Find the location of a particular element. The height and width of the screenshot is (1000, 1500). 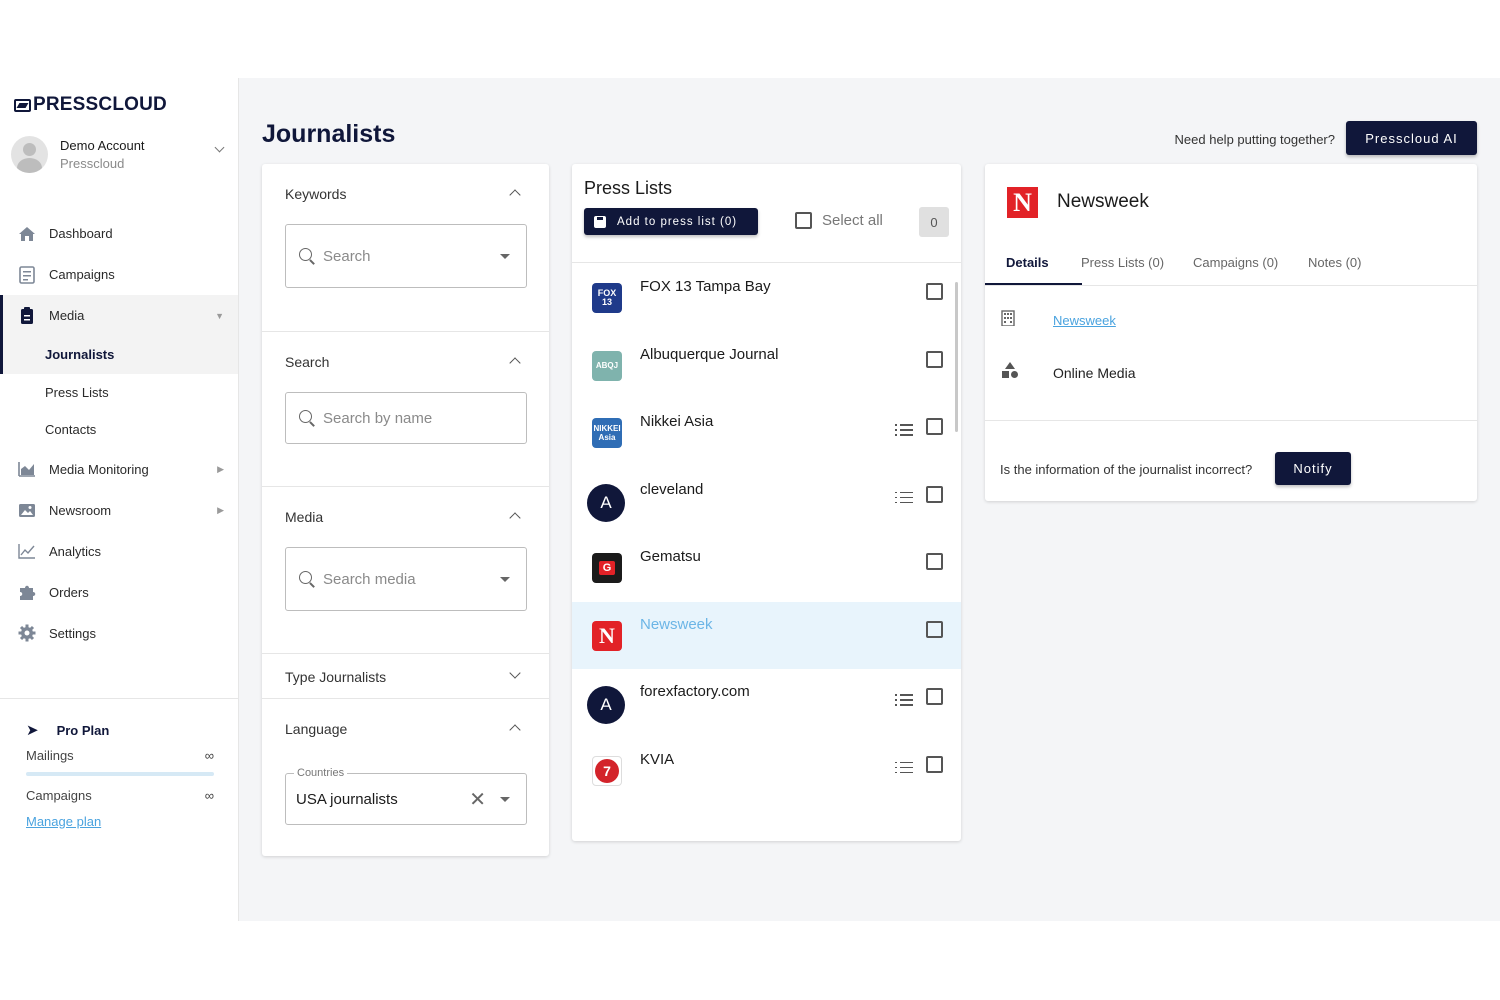

countries-select: Countries USA journalists ✕ is located at coordinates (406, 796).